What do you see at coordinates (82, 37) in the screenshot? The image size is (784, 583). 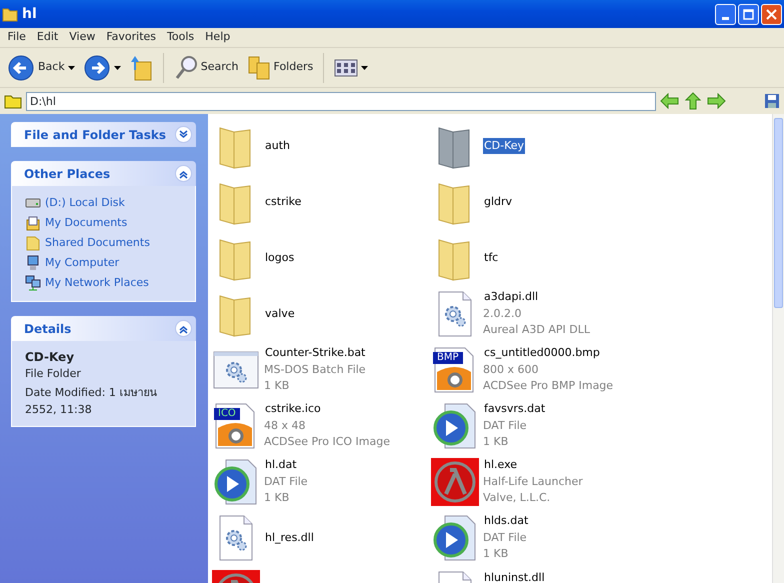 I see `menu-item: View` at bounding box center [82, 37].